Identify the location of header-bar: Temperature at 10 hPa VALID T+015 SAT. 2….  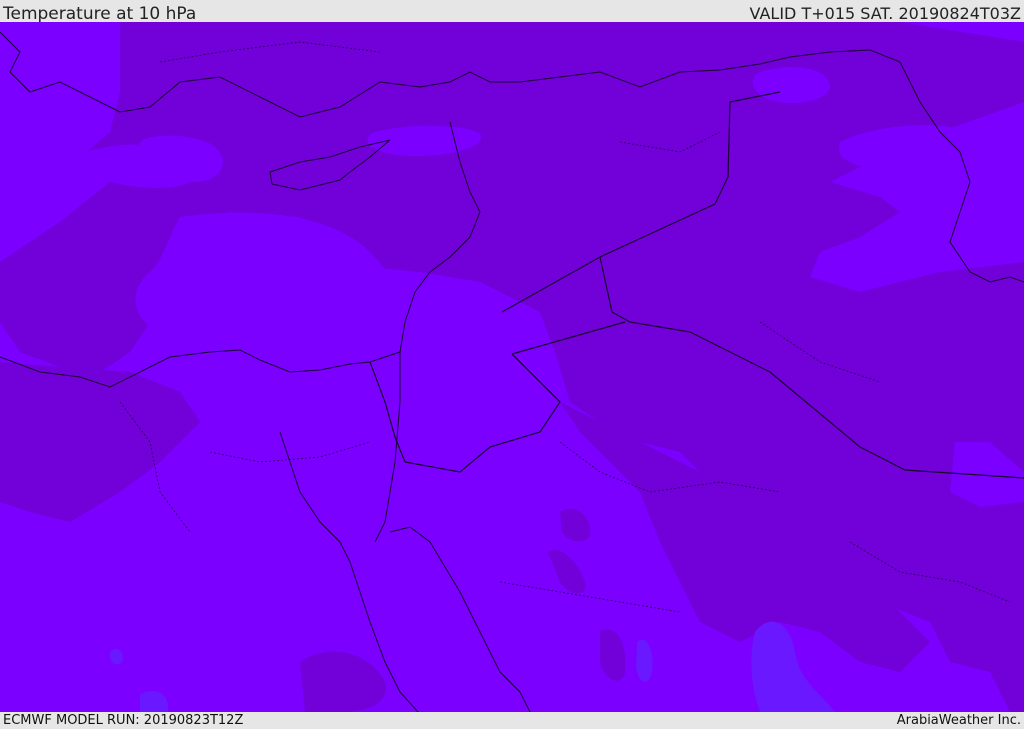
(512, 12).